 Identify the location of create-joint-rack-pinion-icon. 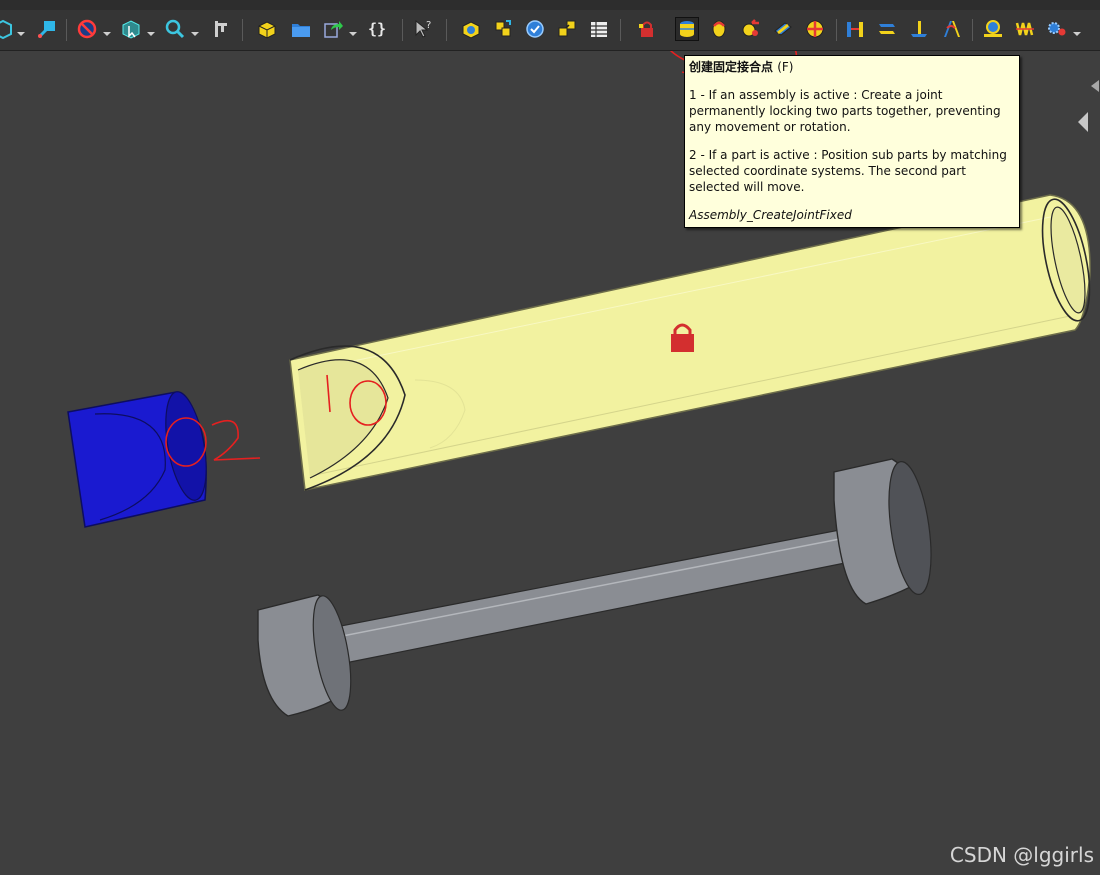
(993, 29).